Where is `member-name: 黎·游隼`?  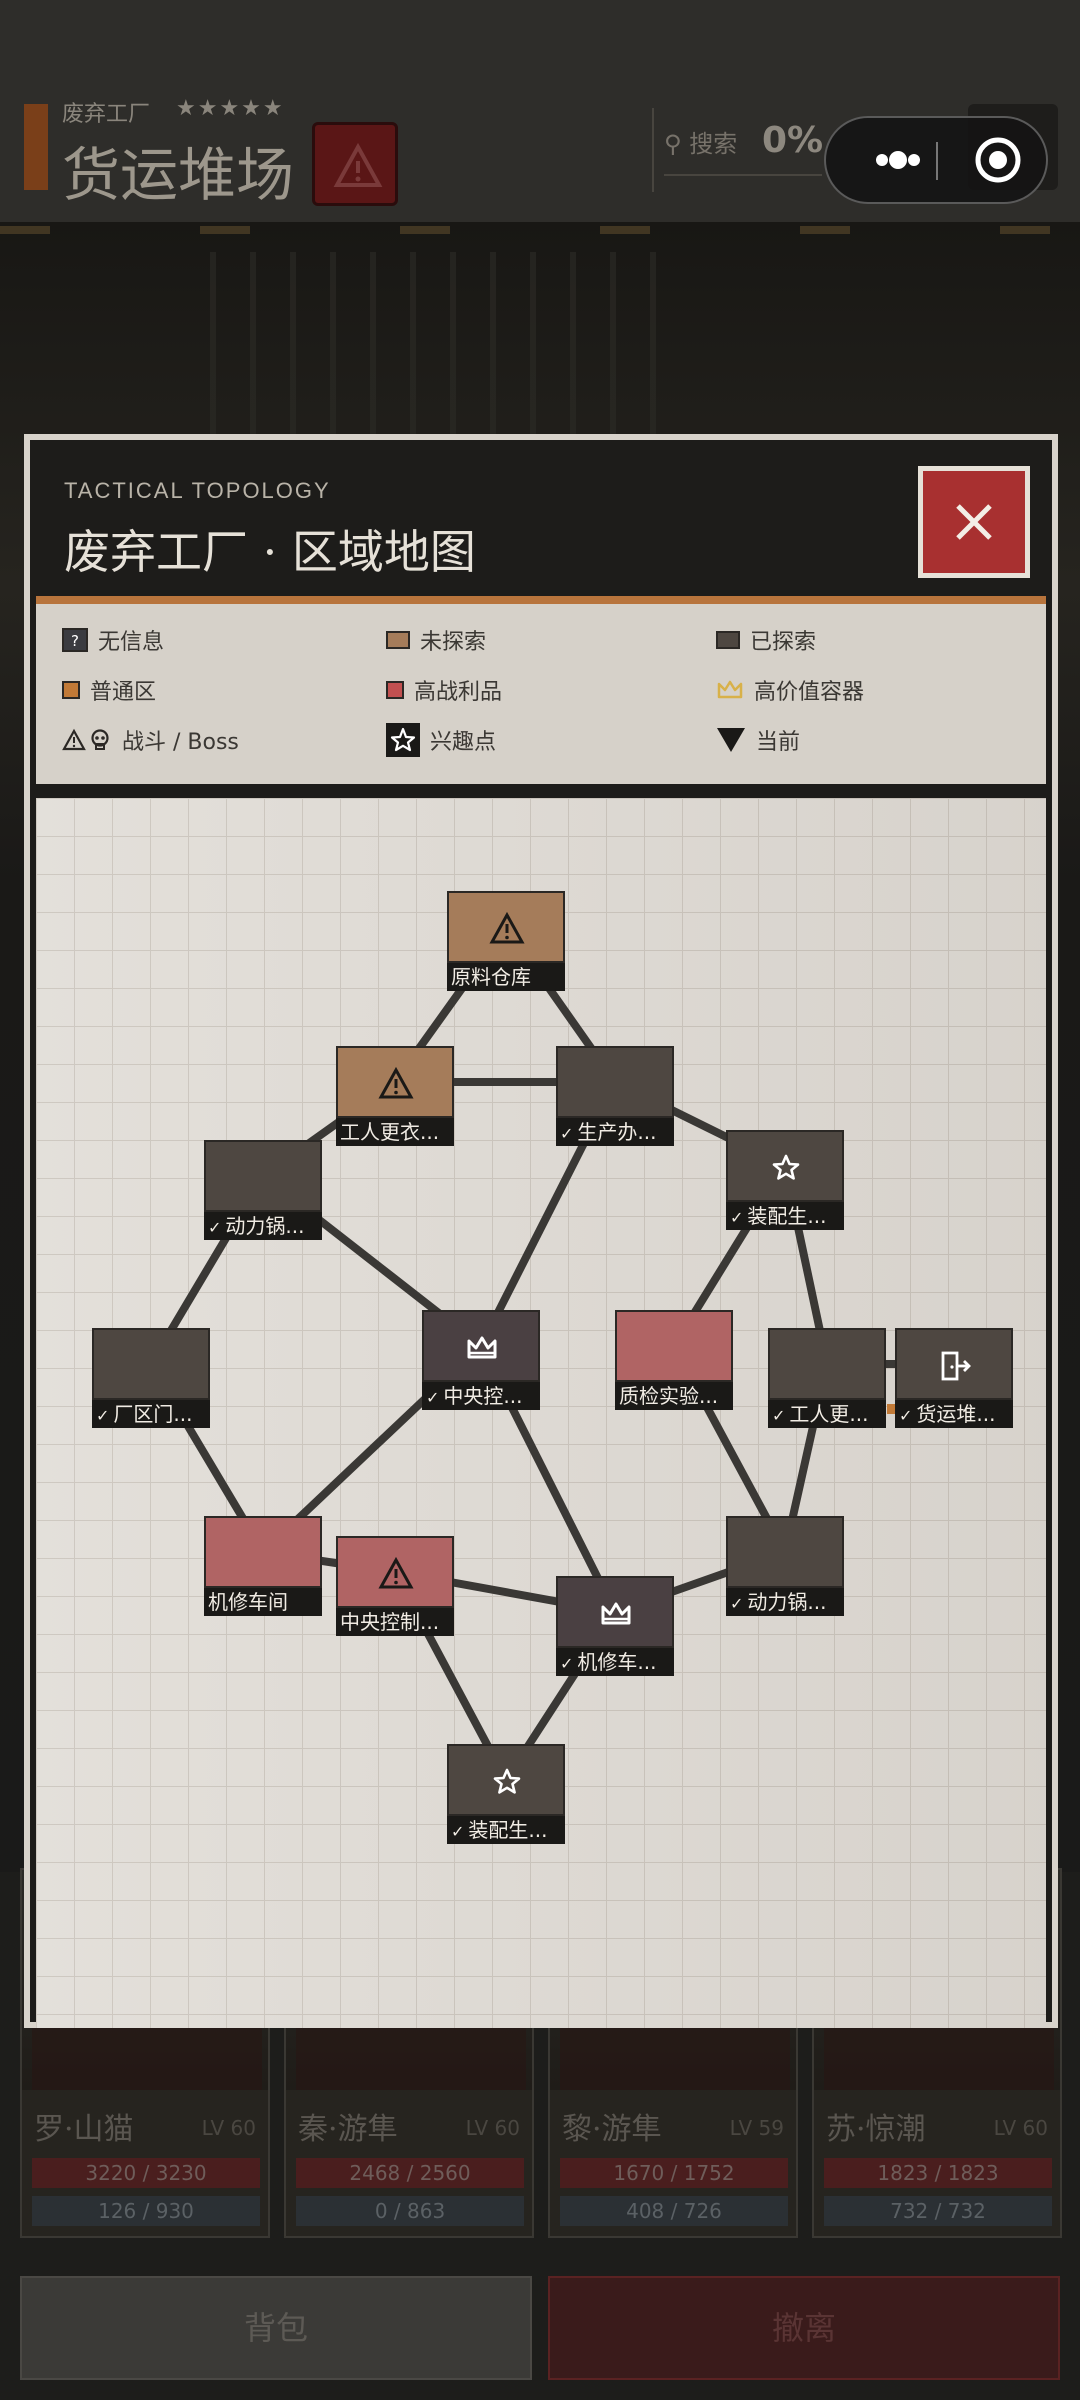
member-name: 黎·游隼 is located at coordinates (612, 2129).